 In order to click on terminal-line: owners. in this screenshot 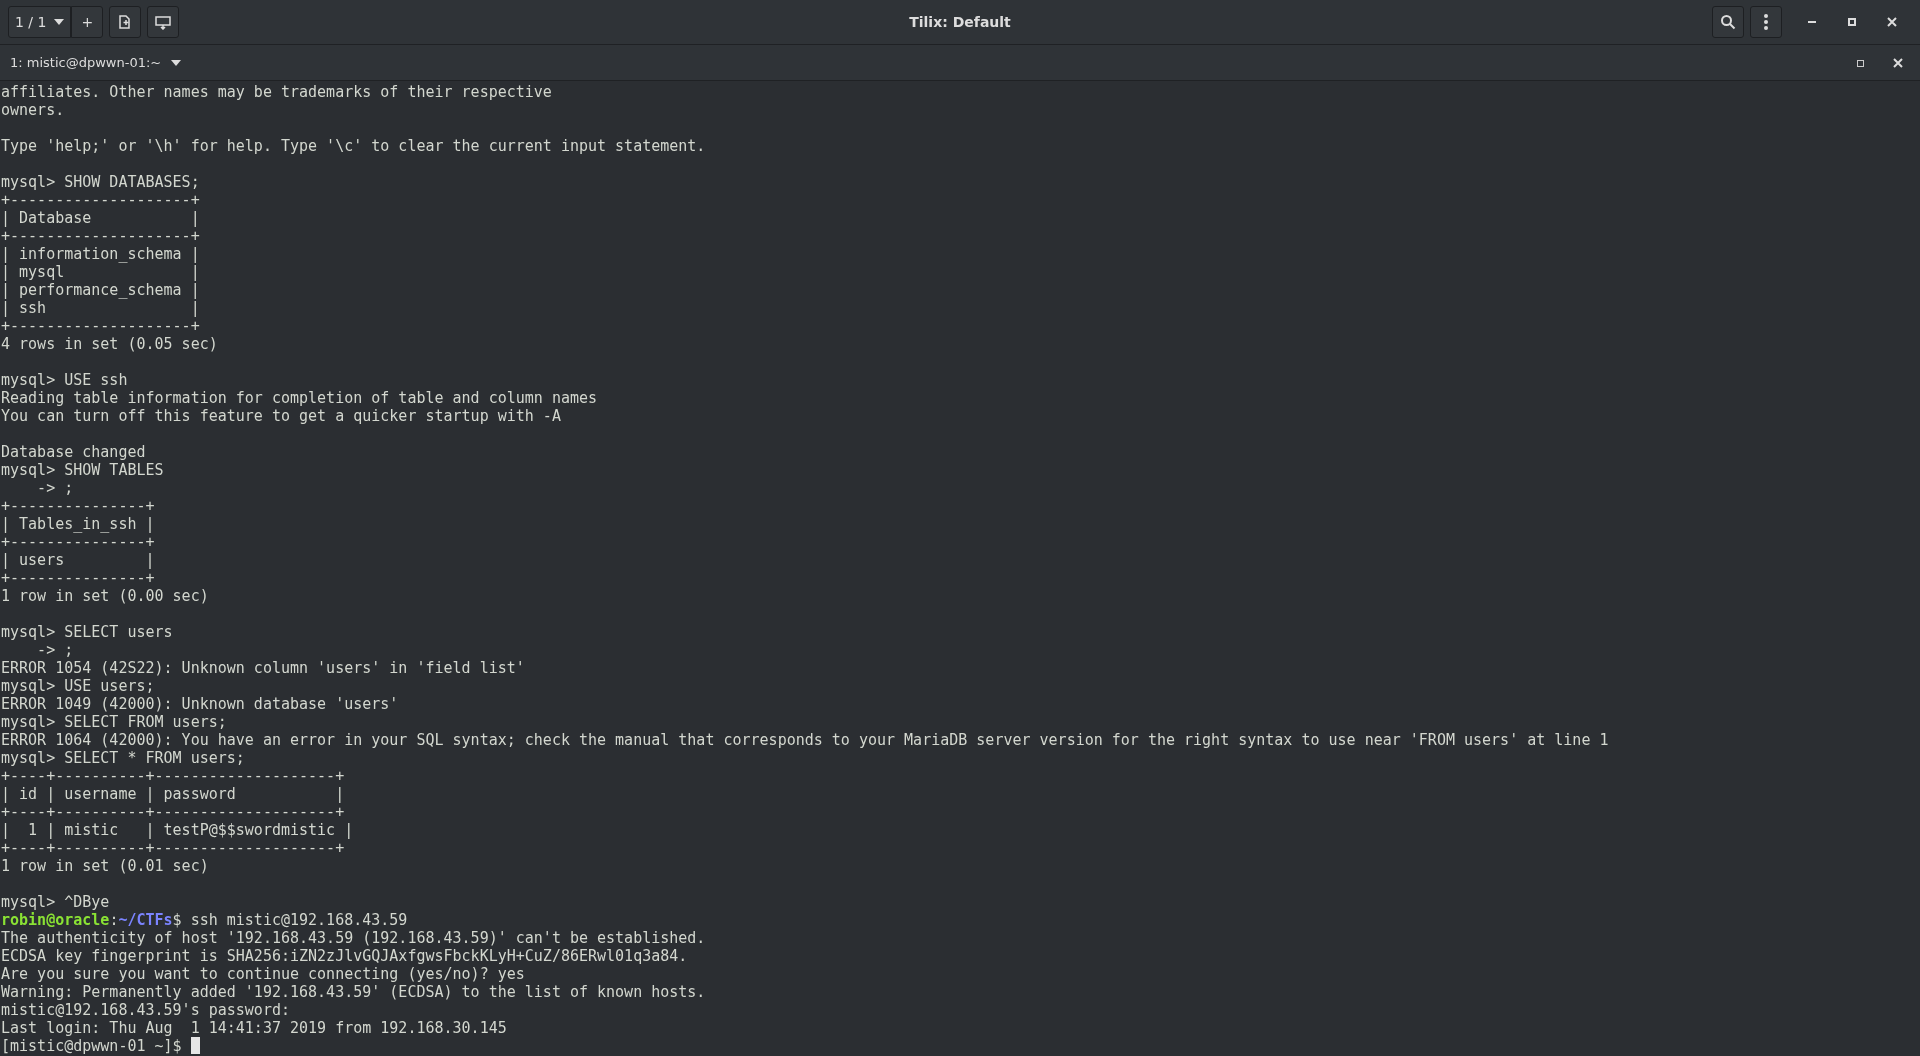, I will do `click(33, 110)`.